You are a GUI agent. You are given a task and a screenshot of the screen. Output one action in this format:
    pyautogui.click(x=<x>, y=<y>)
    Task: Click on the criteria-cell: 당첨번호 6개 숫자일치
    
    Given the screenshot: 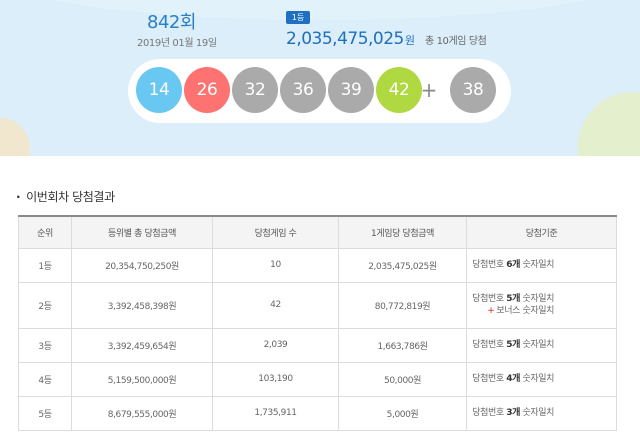 What is the action you would take?
    pyautogui.click(x=541, y=265)
    